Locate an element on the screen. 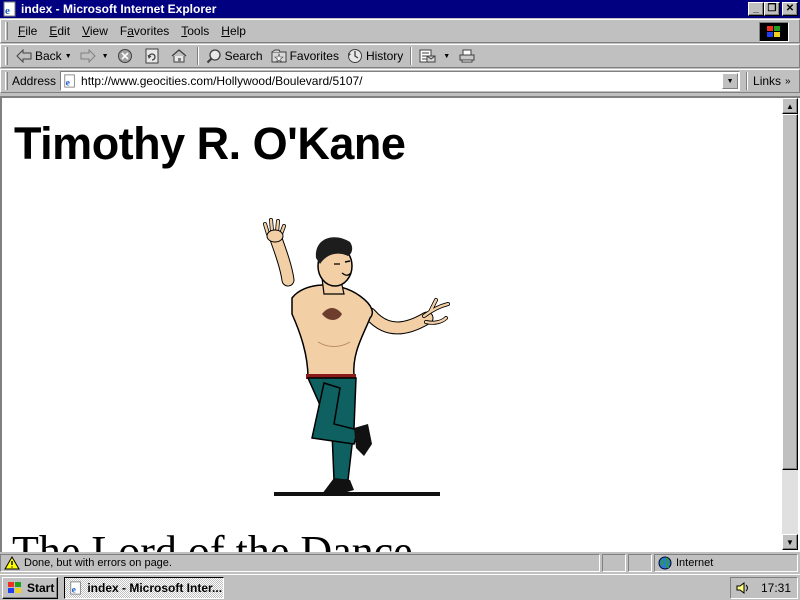  page-heading: Timothy R. O'Kane is located at coordinates (210, 143).